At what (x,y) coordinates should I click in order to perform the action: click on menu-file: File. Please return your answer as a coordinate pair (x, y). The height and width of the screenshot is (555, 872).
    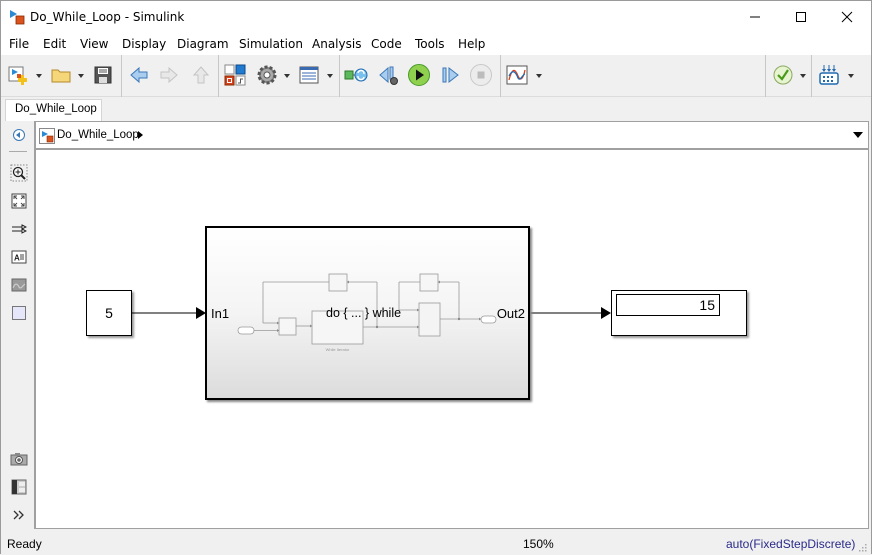
    Looking at the image, I should click on (19, 44).